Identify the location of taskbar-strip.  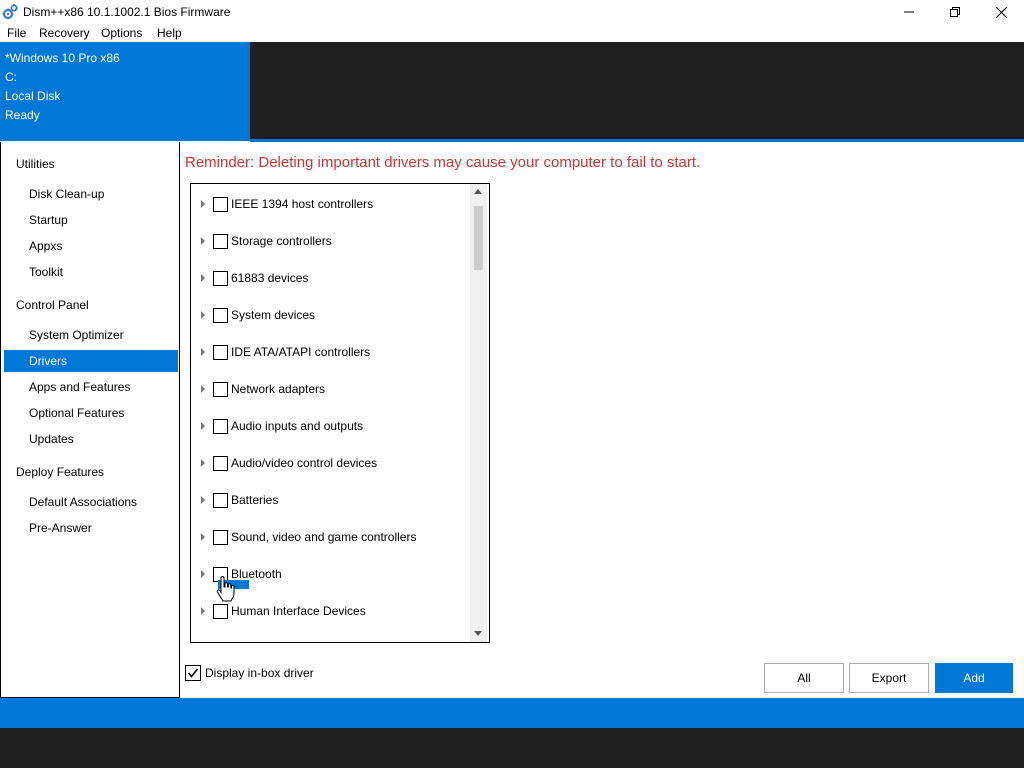
(512, 748).